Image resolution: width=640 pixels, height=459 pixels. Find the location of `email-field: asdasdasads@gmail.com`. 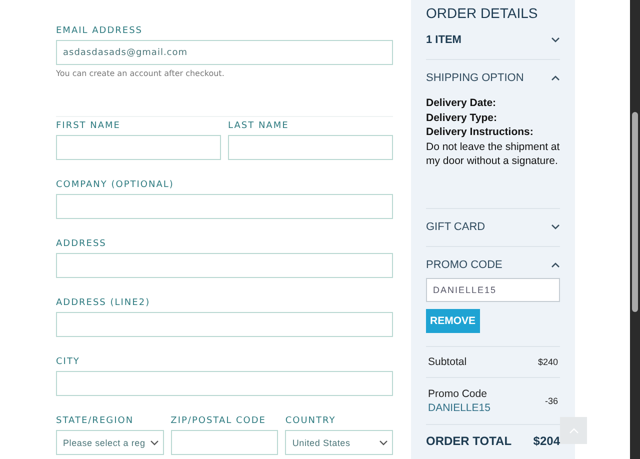

email-field: asdasdasads@gmail.com is located at coordinates (224, 52).